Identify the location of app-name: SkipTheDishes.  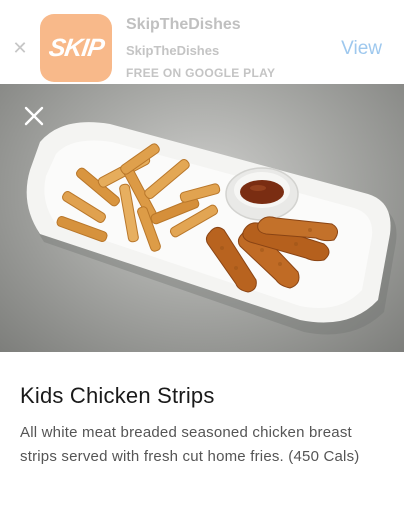
(183, 24).